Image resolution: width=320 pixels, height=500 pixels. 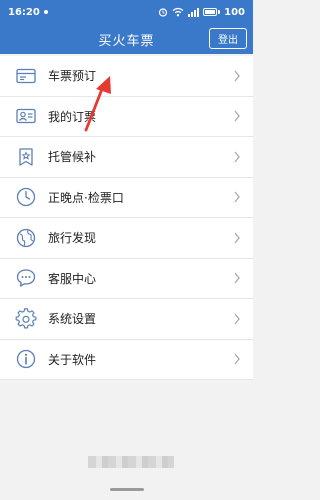 I want to click on ticket-card-icon, so click(x=26, y=76).